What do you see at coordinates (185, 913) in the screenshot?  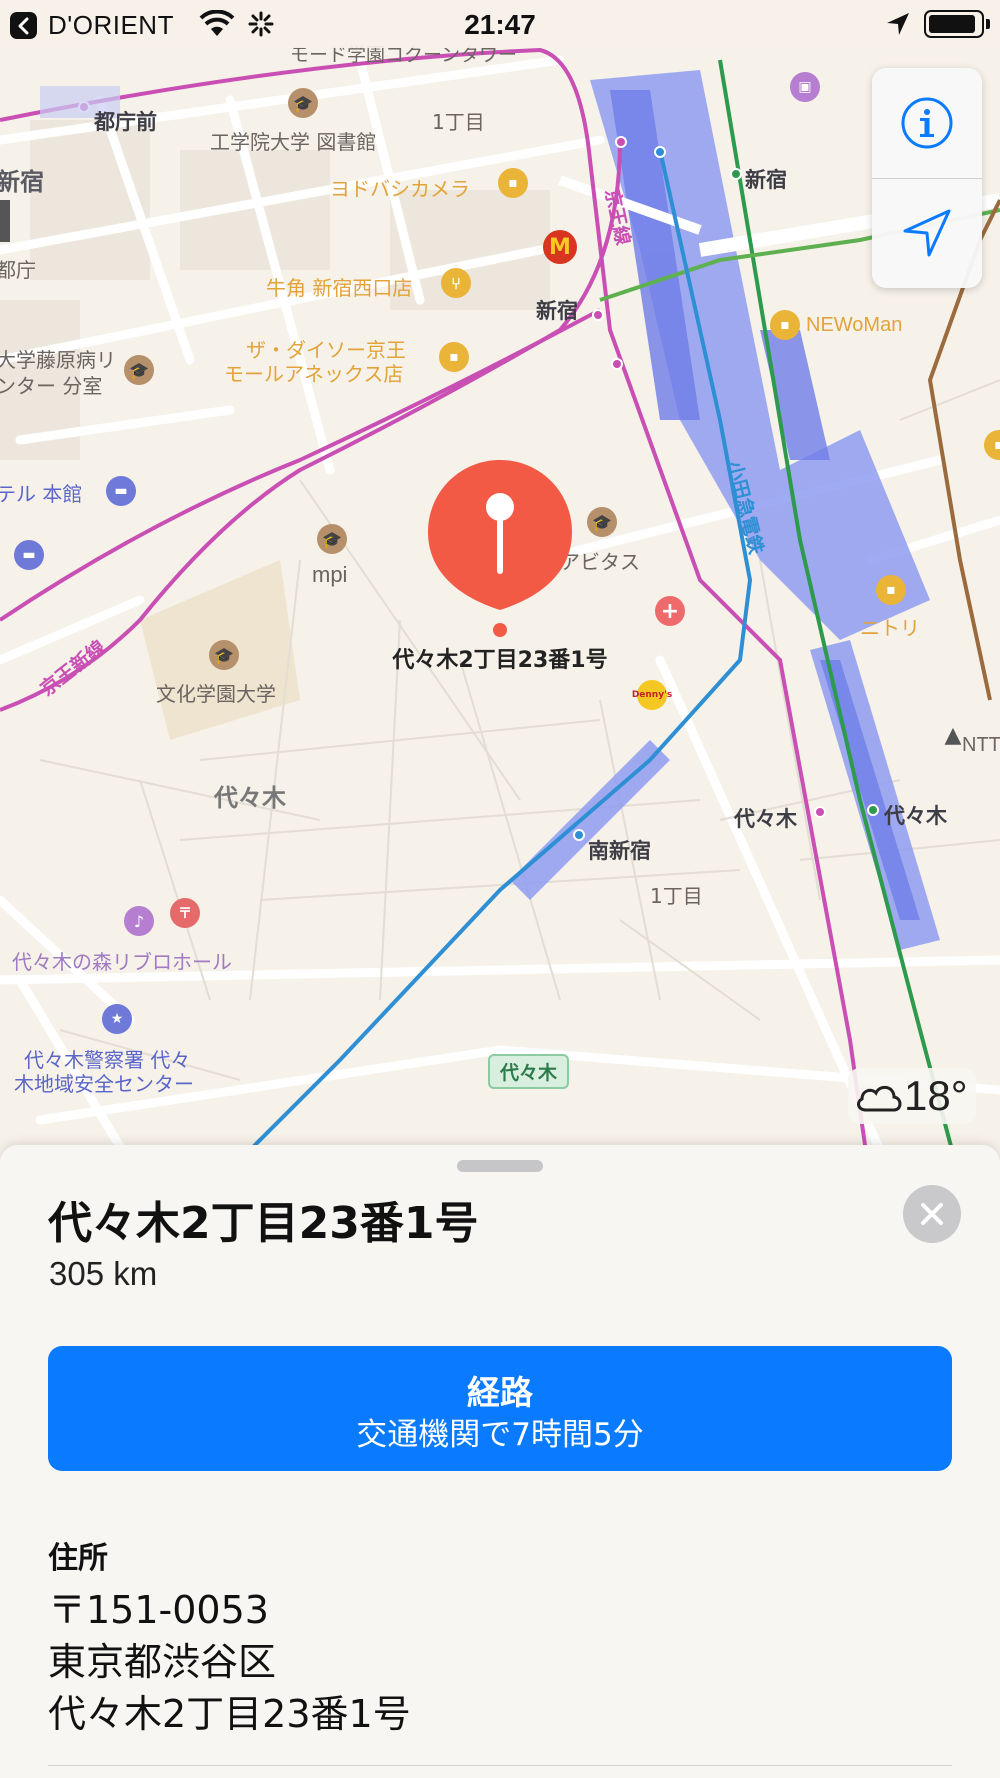 I see `post-office-icon: 〒` at bounding box center [185, 913].